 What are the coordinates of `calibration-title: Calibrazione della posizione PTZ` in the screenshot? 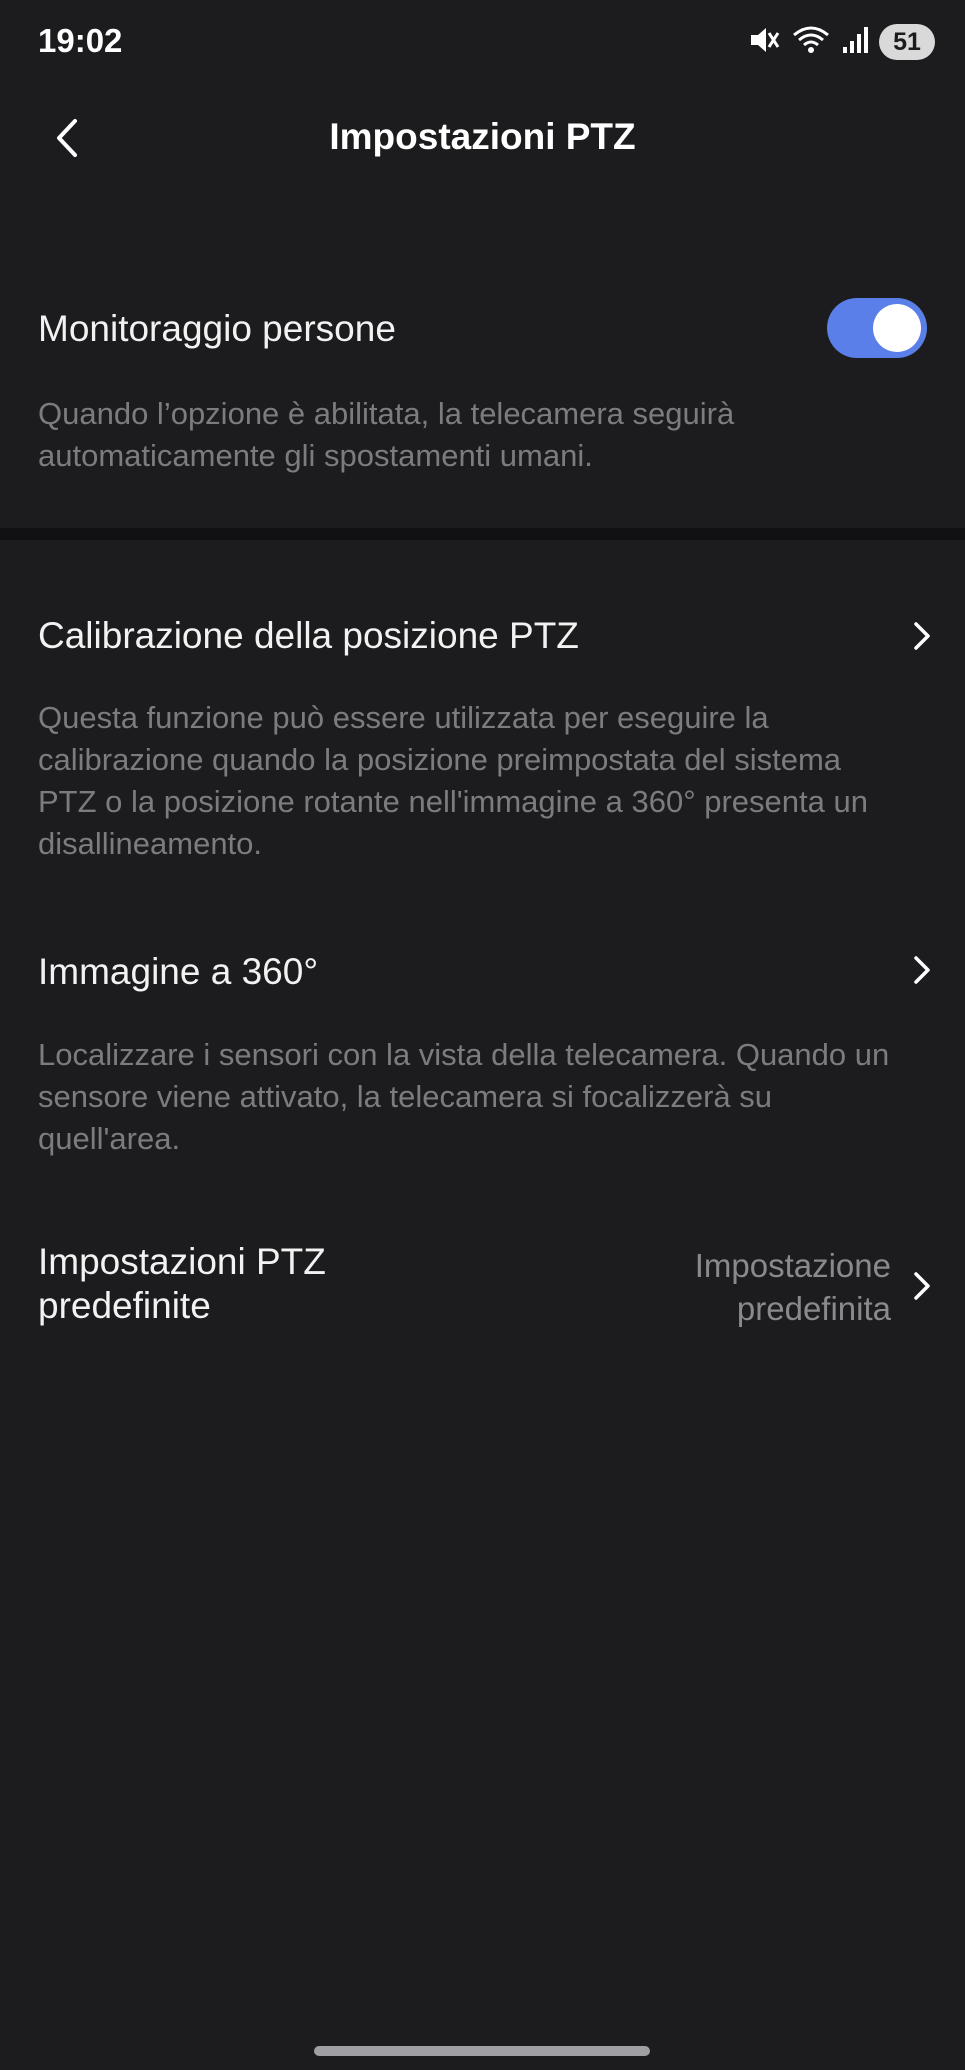 It's located at (308, 635).